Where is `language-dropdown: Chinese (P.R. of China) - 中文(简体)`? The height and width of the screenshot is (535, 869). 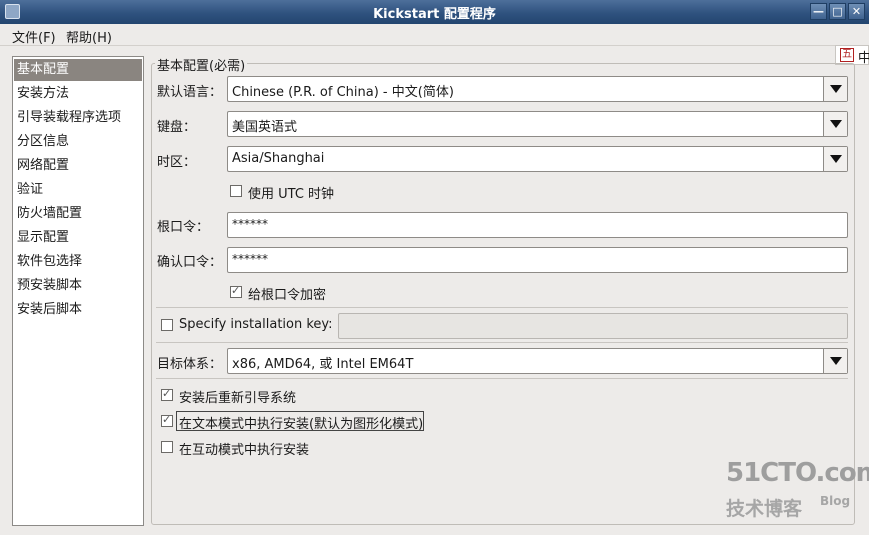 language-dropdown: Chinese (P.R. of China) - 中文(简体) is located at coordinates (537, 89).